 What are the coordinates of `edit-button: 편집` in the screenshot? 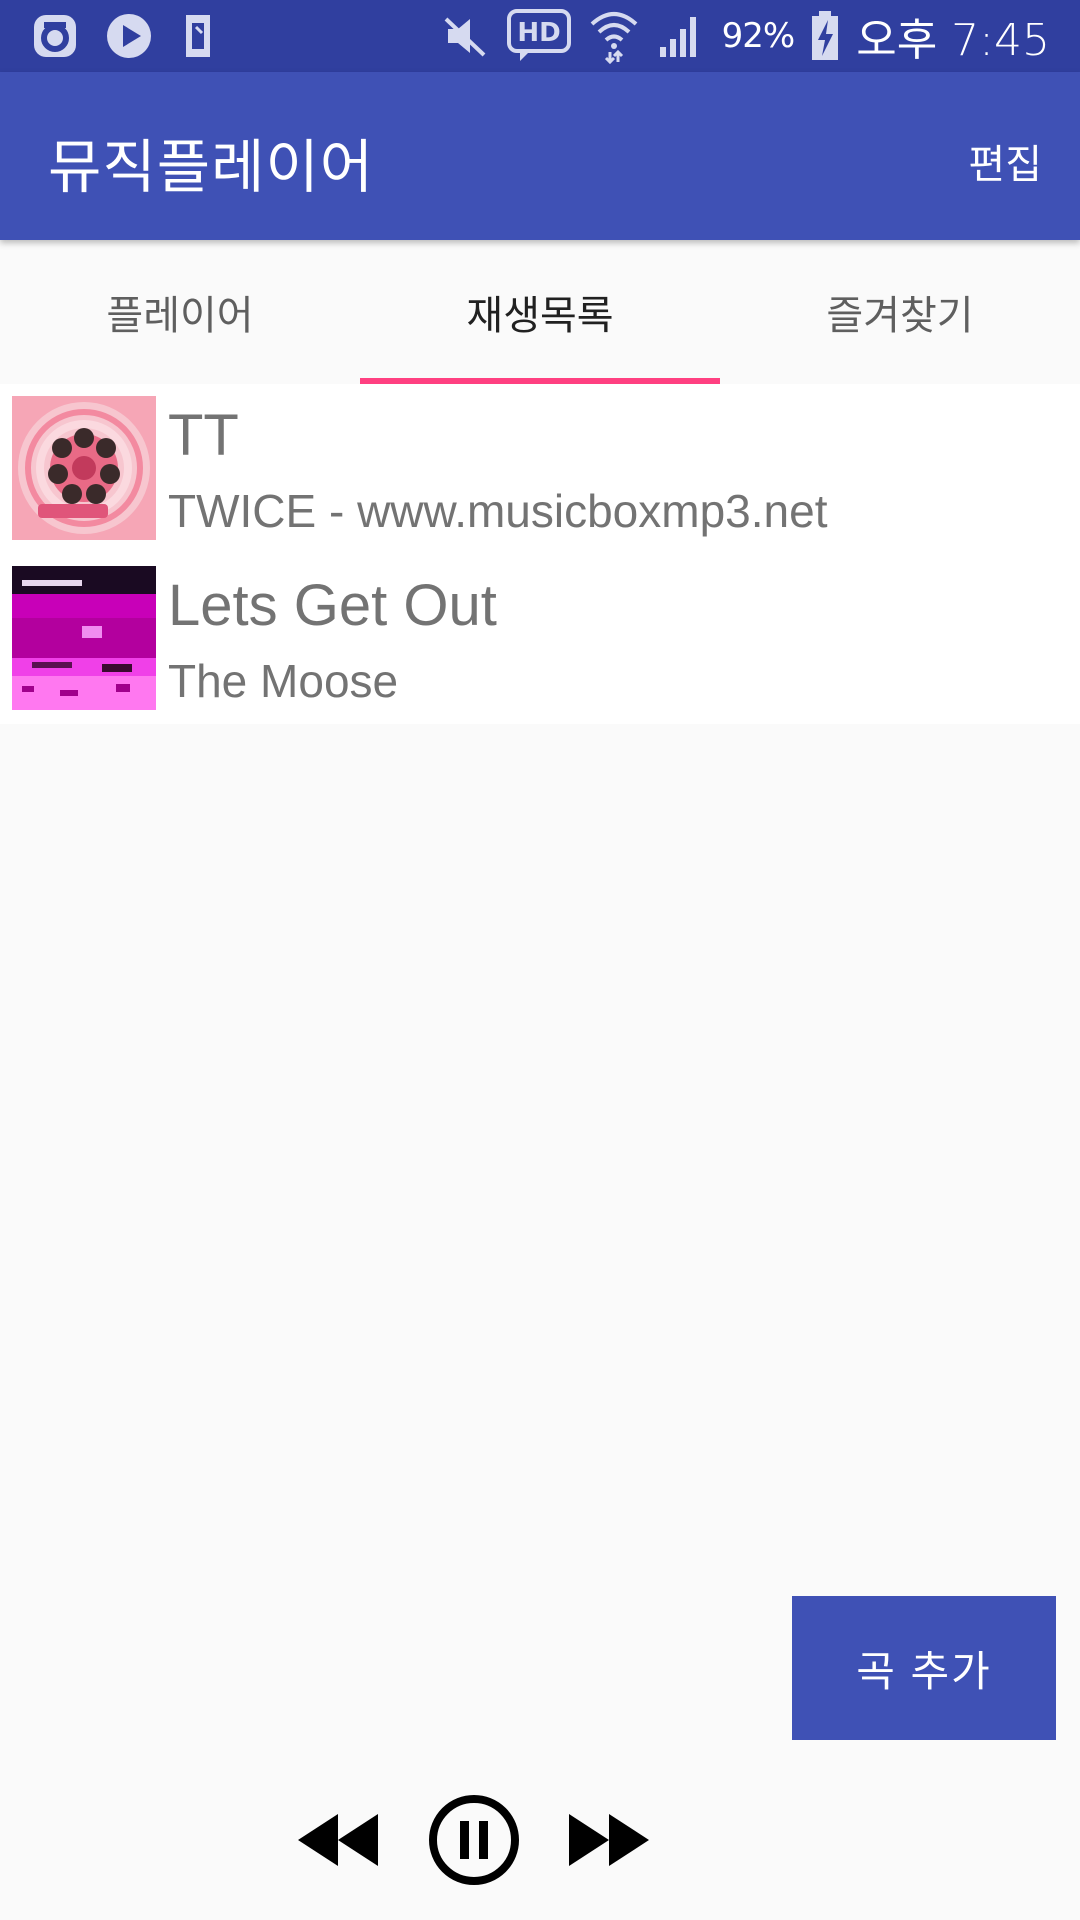 It's located at (1005, 161).